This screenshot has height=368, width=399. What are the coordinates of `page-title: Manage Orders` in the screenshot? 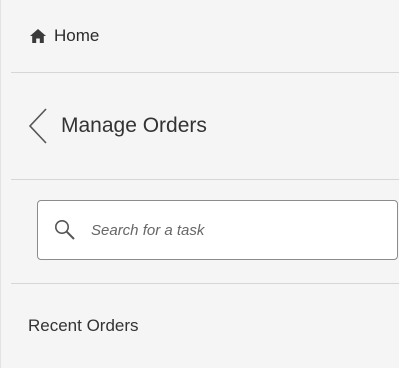 It's located at (134, 125).